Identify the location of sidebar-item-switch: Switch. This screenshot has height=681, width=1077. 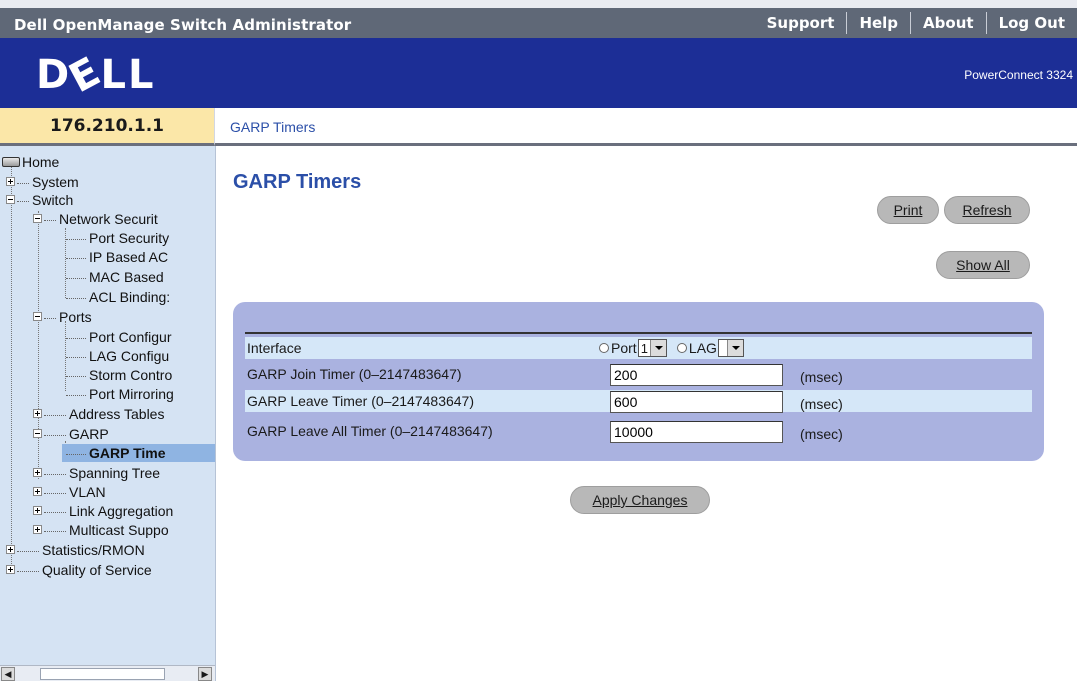
(39, 200).